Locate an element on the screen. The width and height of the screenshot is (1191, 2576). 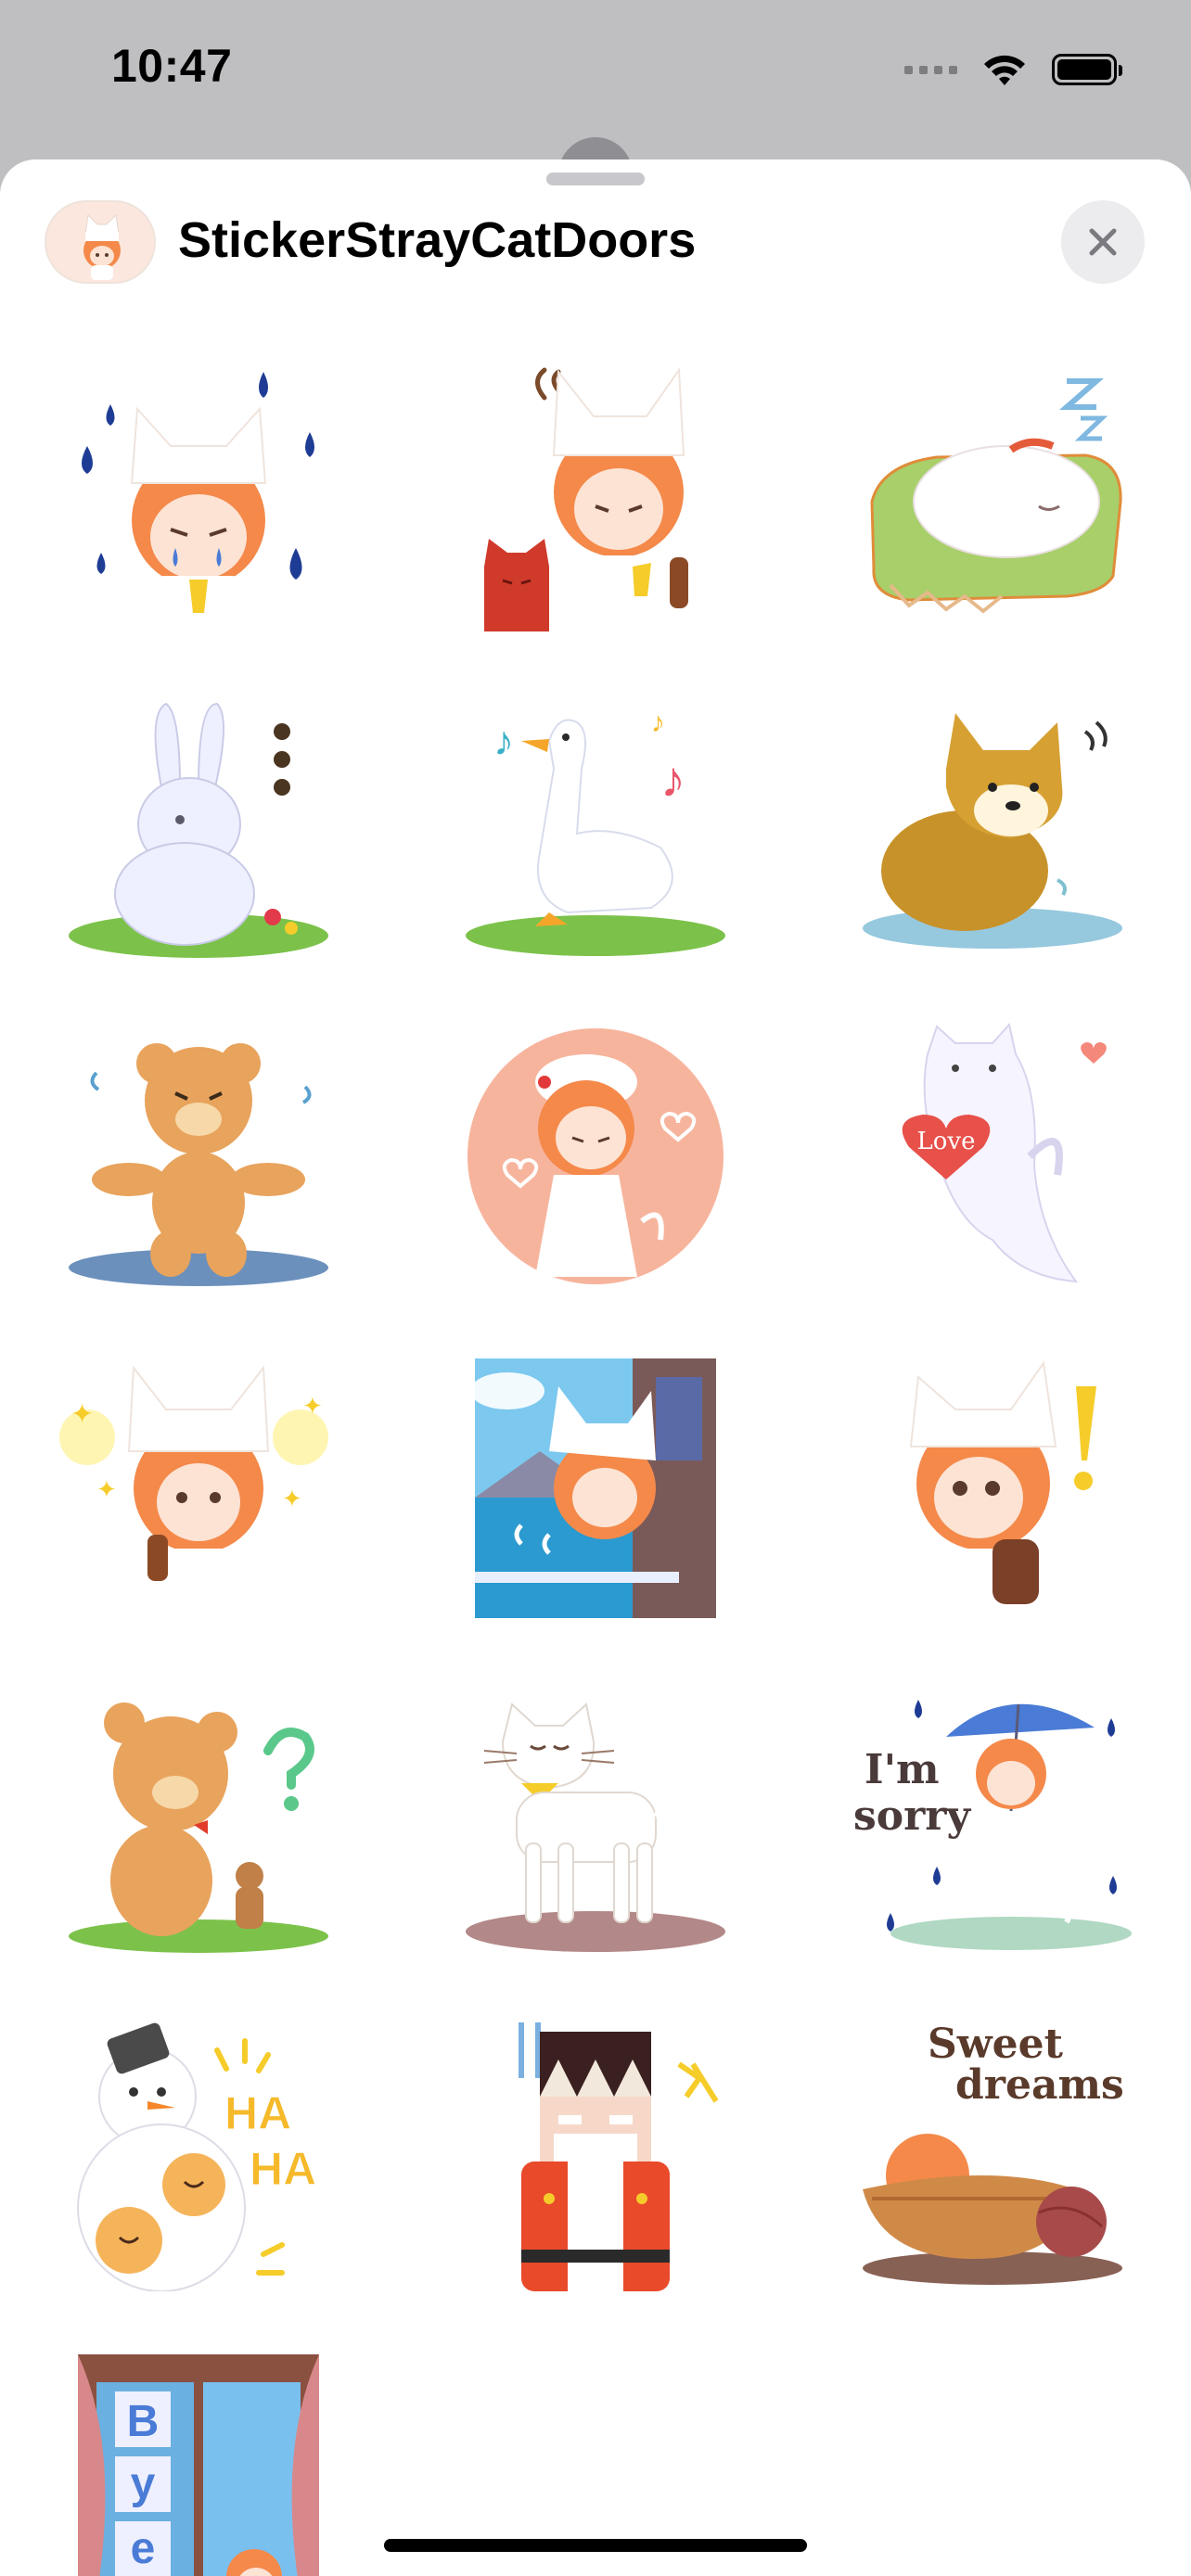
sorry-text: sorry is located at coordinates (912, 1816).